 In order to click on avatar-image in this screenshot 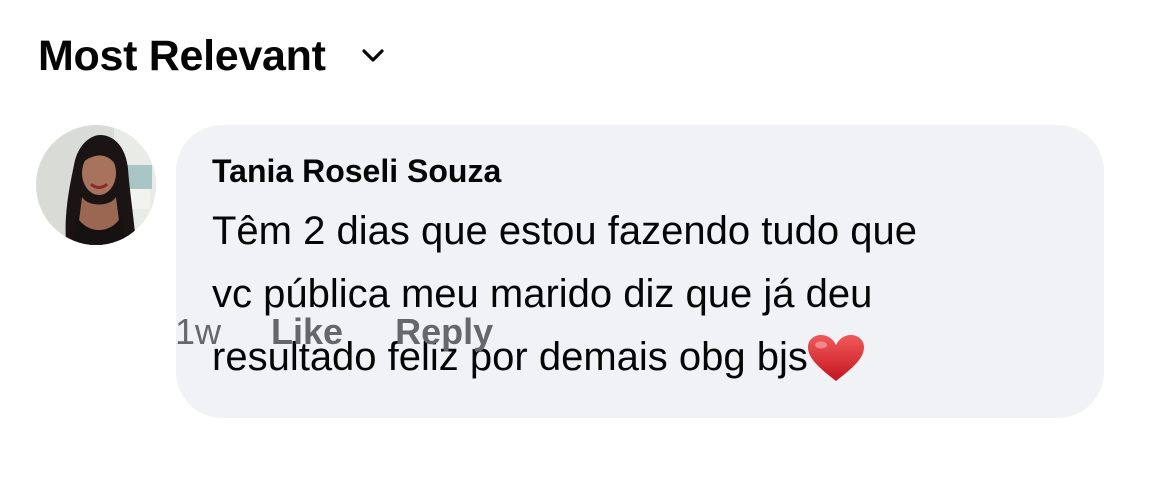, I will do `click(96, 185)`.